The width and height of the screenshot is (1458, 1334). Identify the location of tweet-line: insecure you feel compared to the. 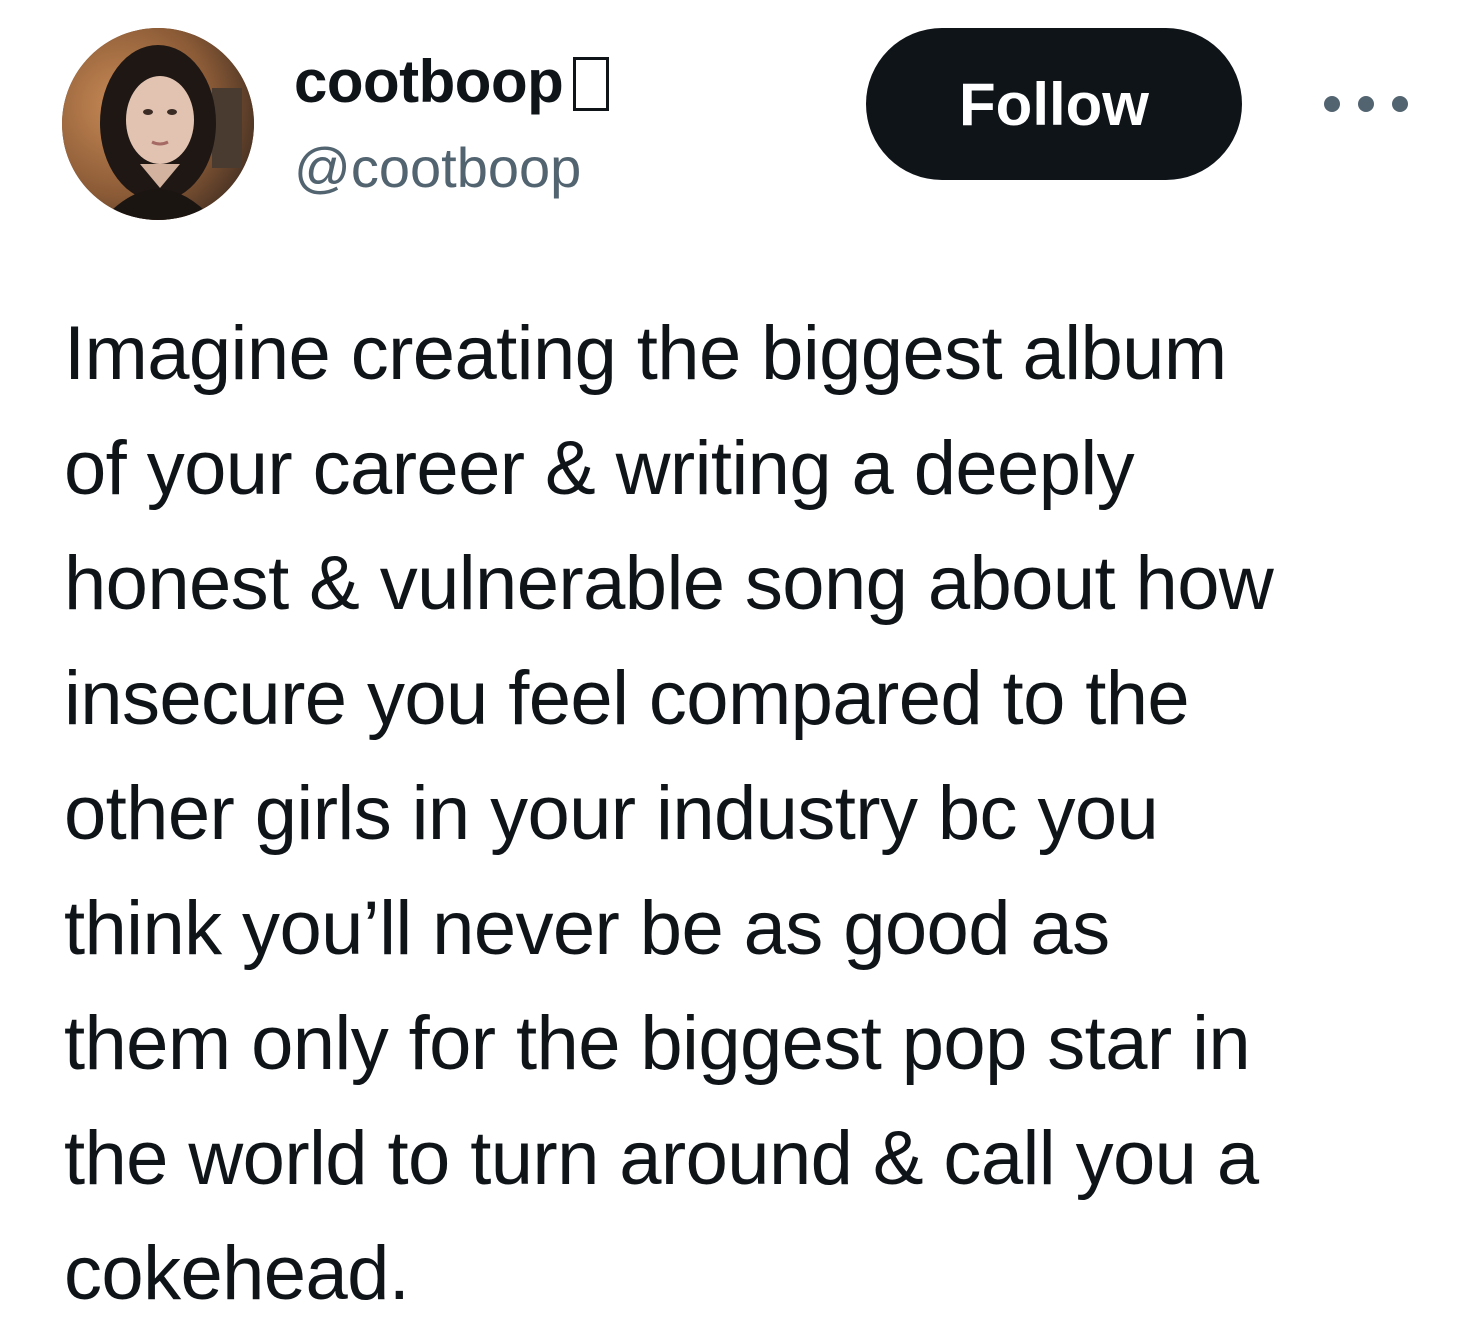
(627, 698).